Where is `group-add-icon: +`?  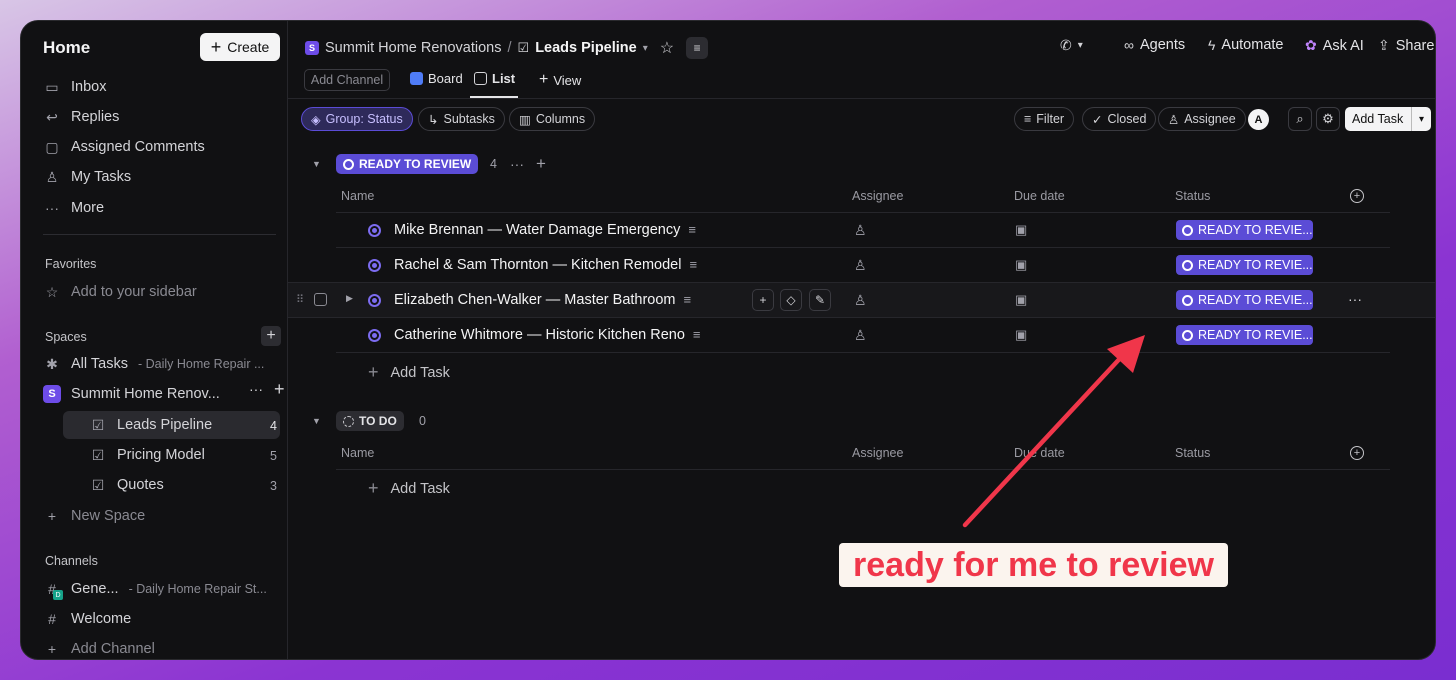
group-add-icon: + is located at coordinates (541, 164).